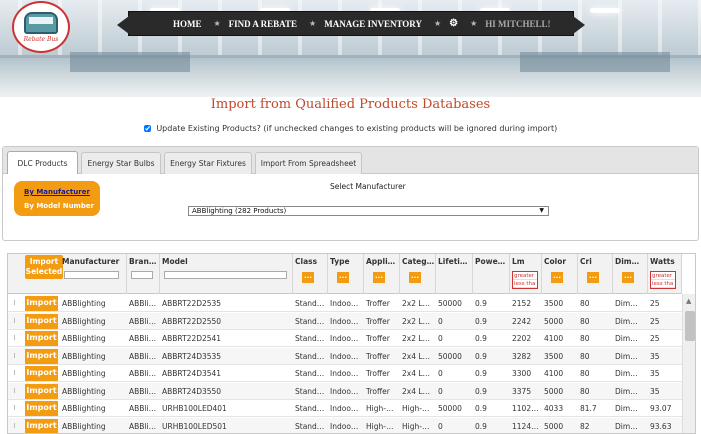  I want to click on warehouse-shelf, so click(595, 62).